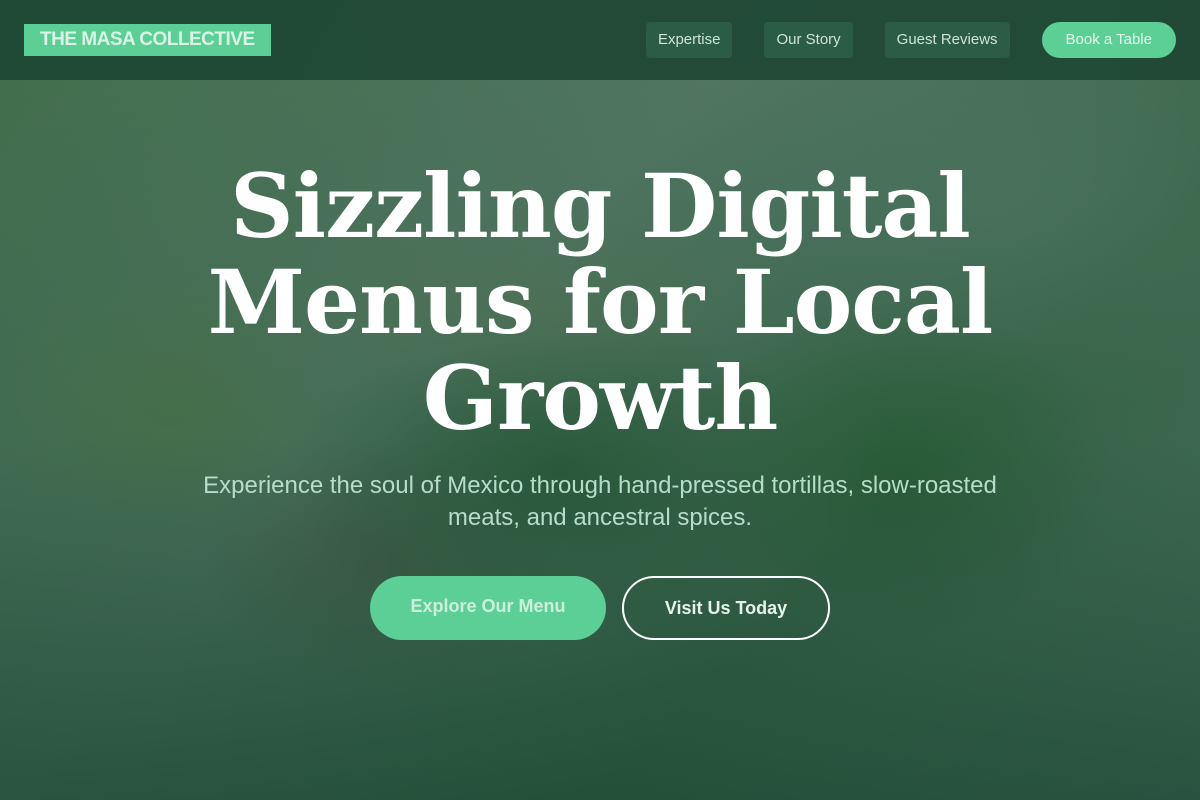 This screenshot has height=800, width=1200. Describe the element at coordinates (689, 40) in the screenshot. I see `nav-link-expertise: Expertise` at that location.